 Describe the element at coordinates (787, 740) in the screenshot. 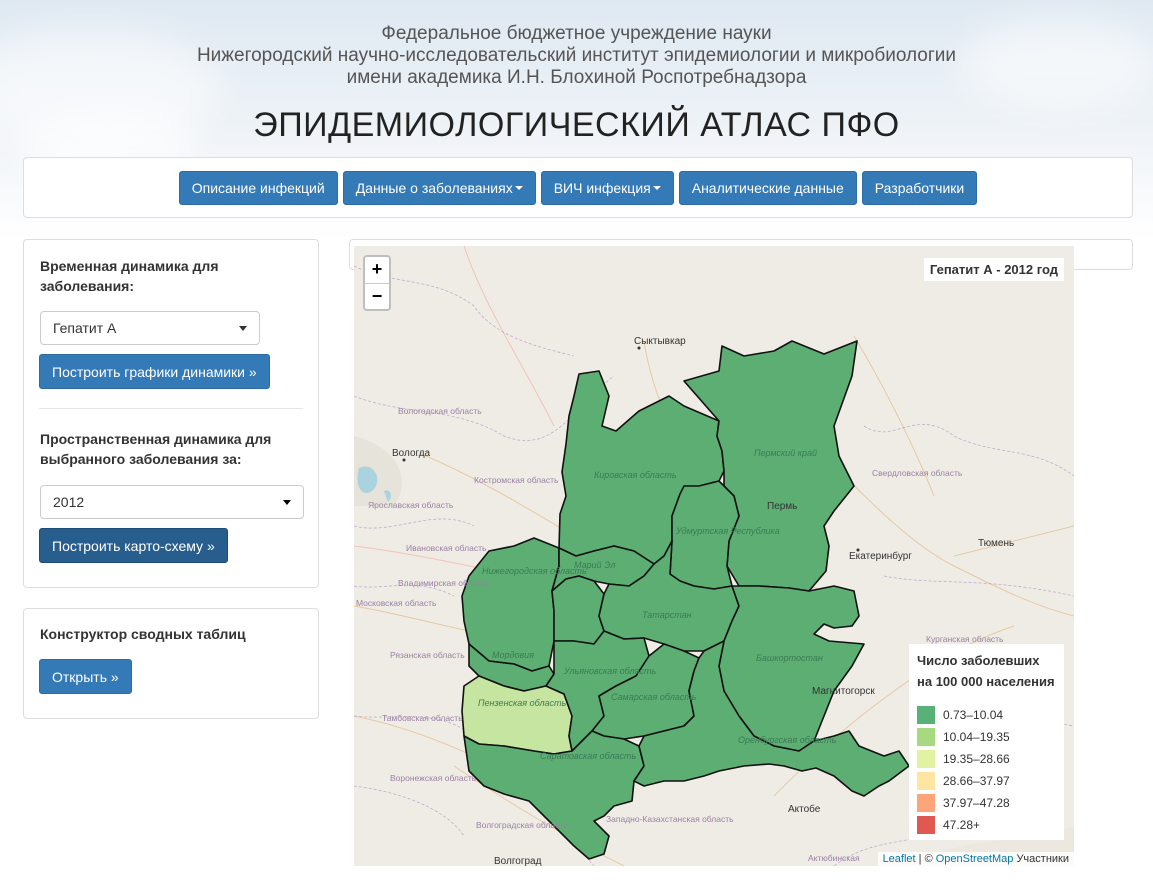

I see `region-label: Оренбургская область` at that location.